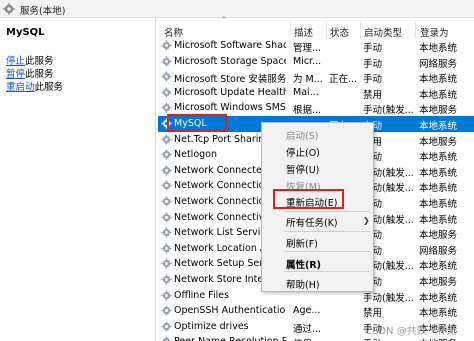 This screenshot has height=341, width=474. I want to click on column-name: 名称, so click(173, 32).